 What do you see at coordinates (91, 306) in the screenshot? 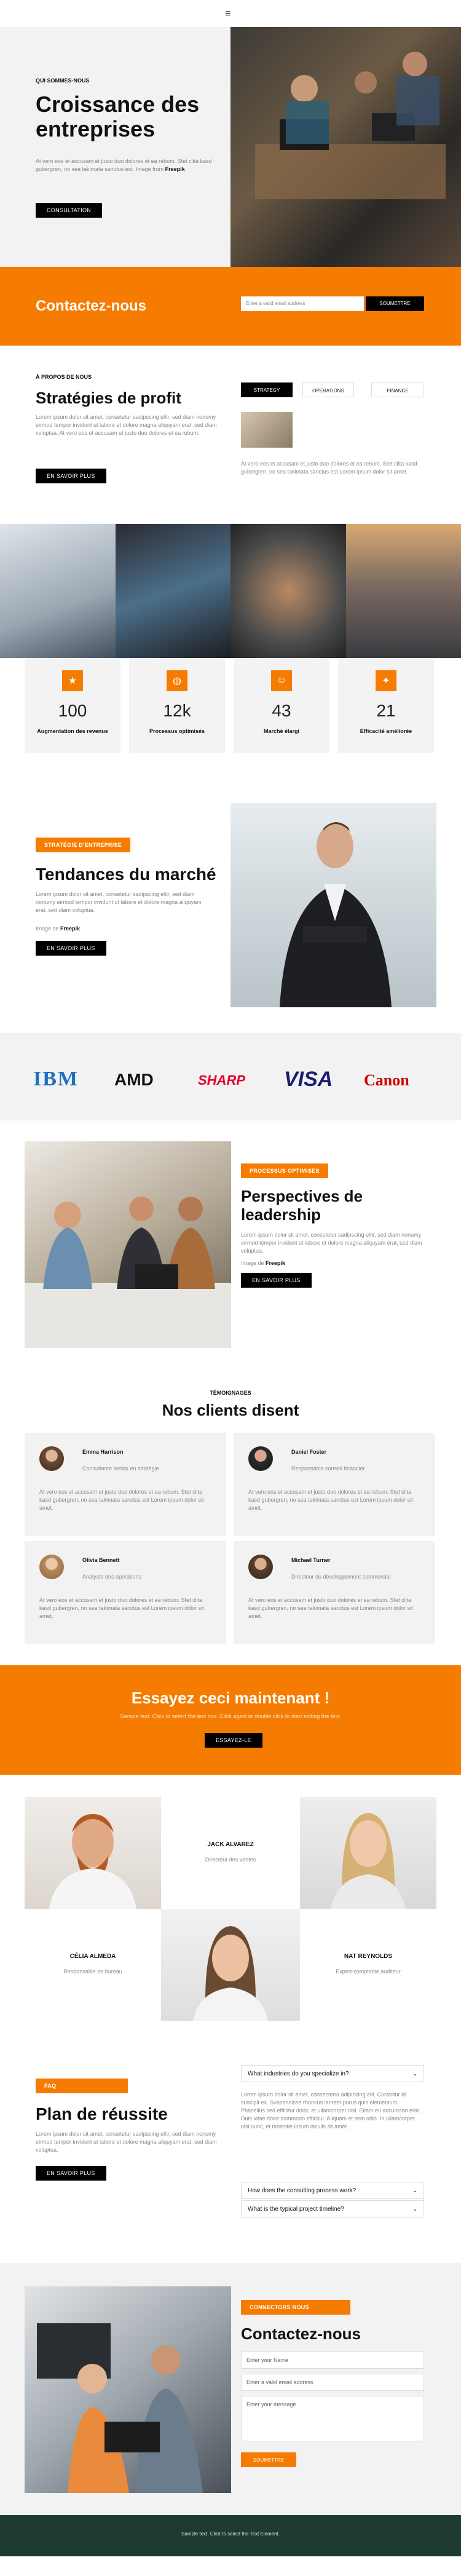
I see `contact-bar-title: Contactez-nous` at bounding box center [91, 306].